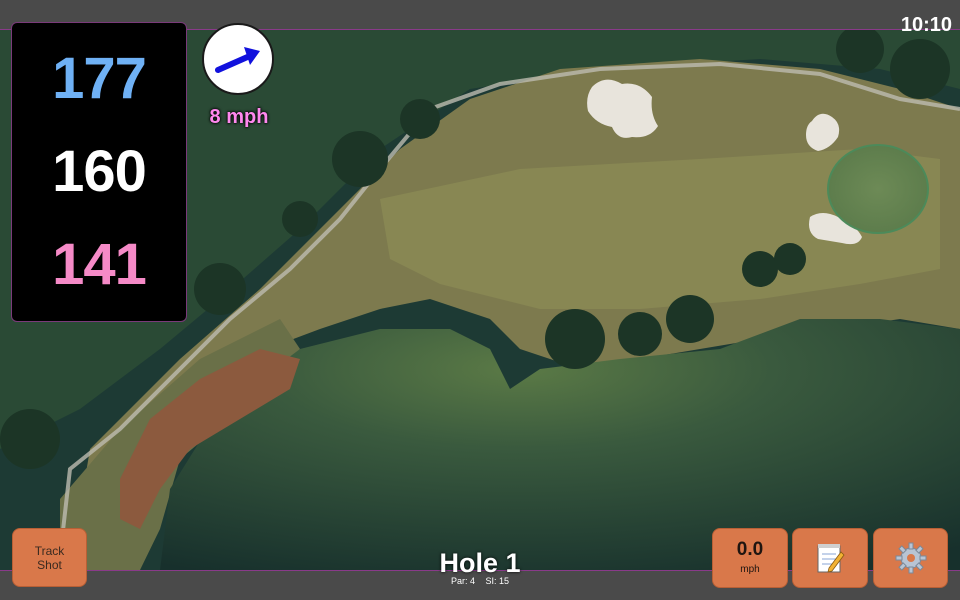 Image resolution: width=960 pixels, height=600 pixels. I want to click on track-shot-label-line2: Shot, so click(49, 564).